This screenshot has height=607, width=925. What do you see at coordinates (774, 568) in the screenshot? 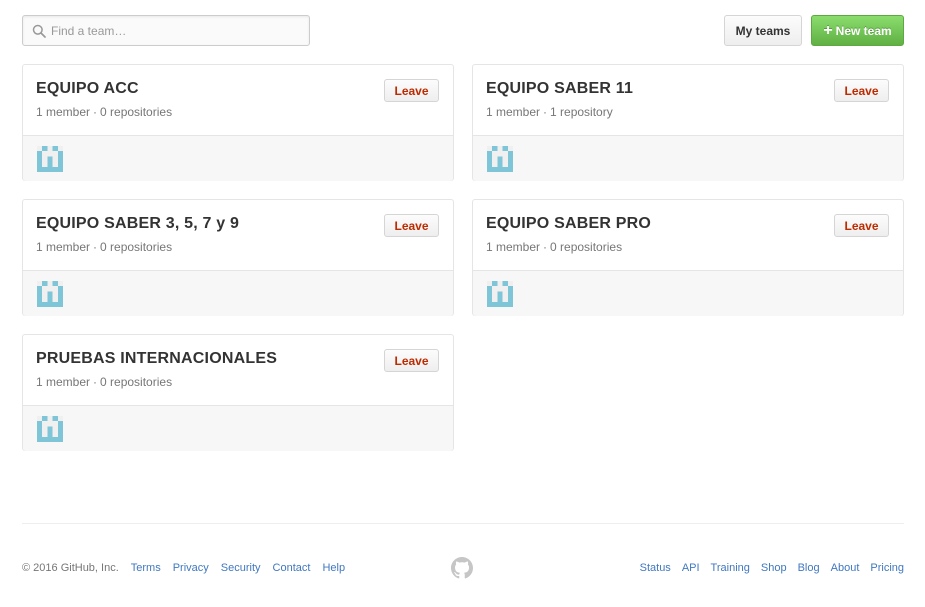
I see `footer-link-shop: Shop` at bounding box center [774, 568].